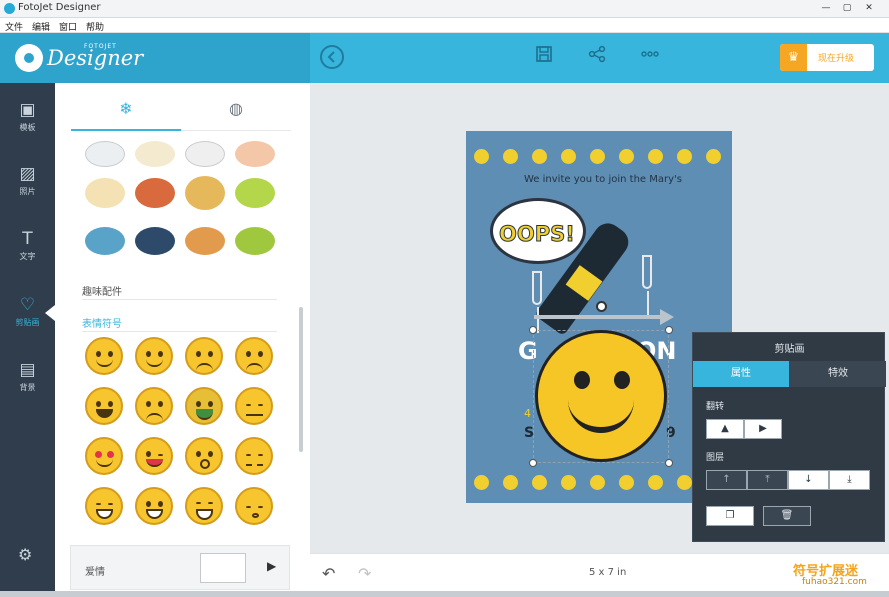 This screenshot has height=597, width=889. What do you see at coordinates (741, 374) in the screenshot?
I see `tab-properties: 属性` at bounding box center [741, 374].